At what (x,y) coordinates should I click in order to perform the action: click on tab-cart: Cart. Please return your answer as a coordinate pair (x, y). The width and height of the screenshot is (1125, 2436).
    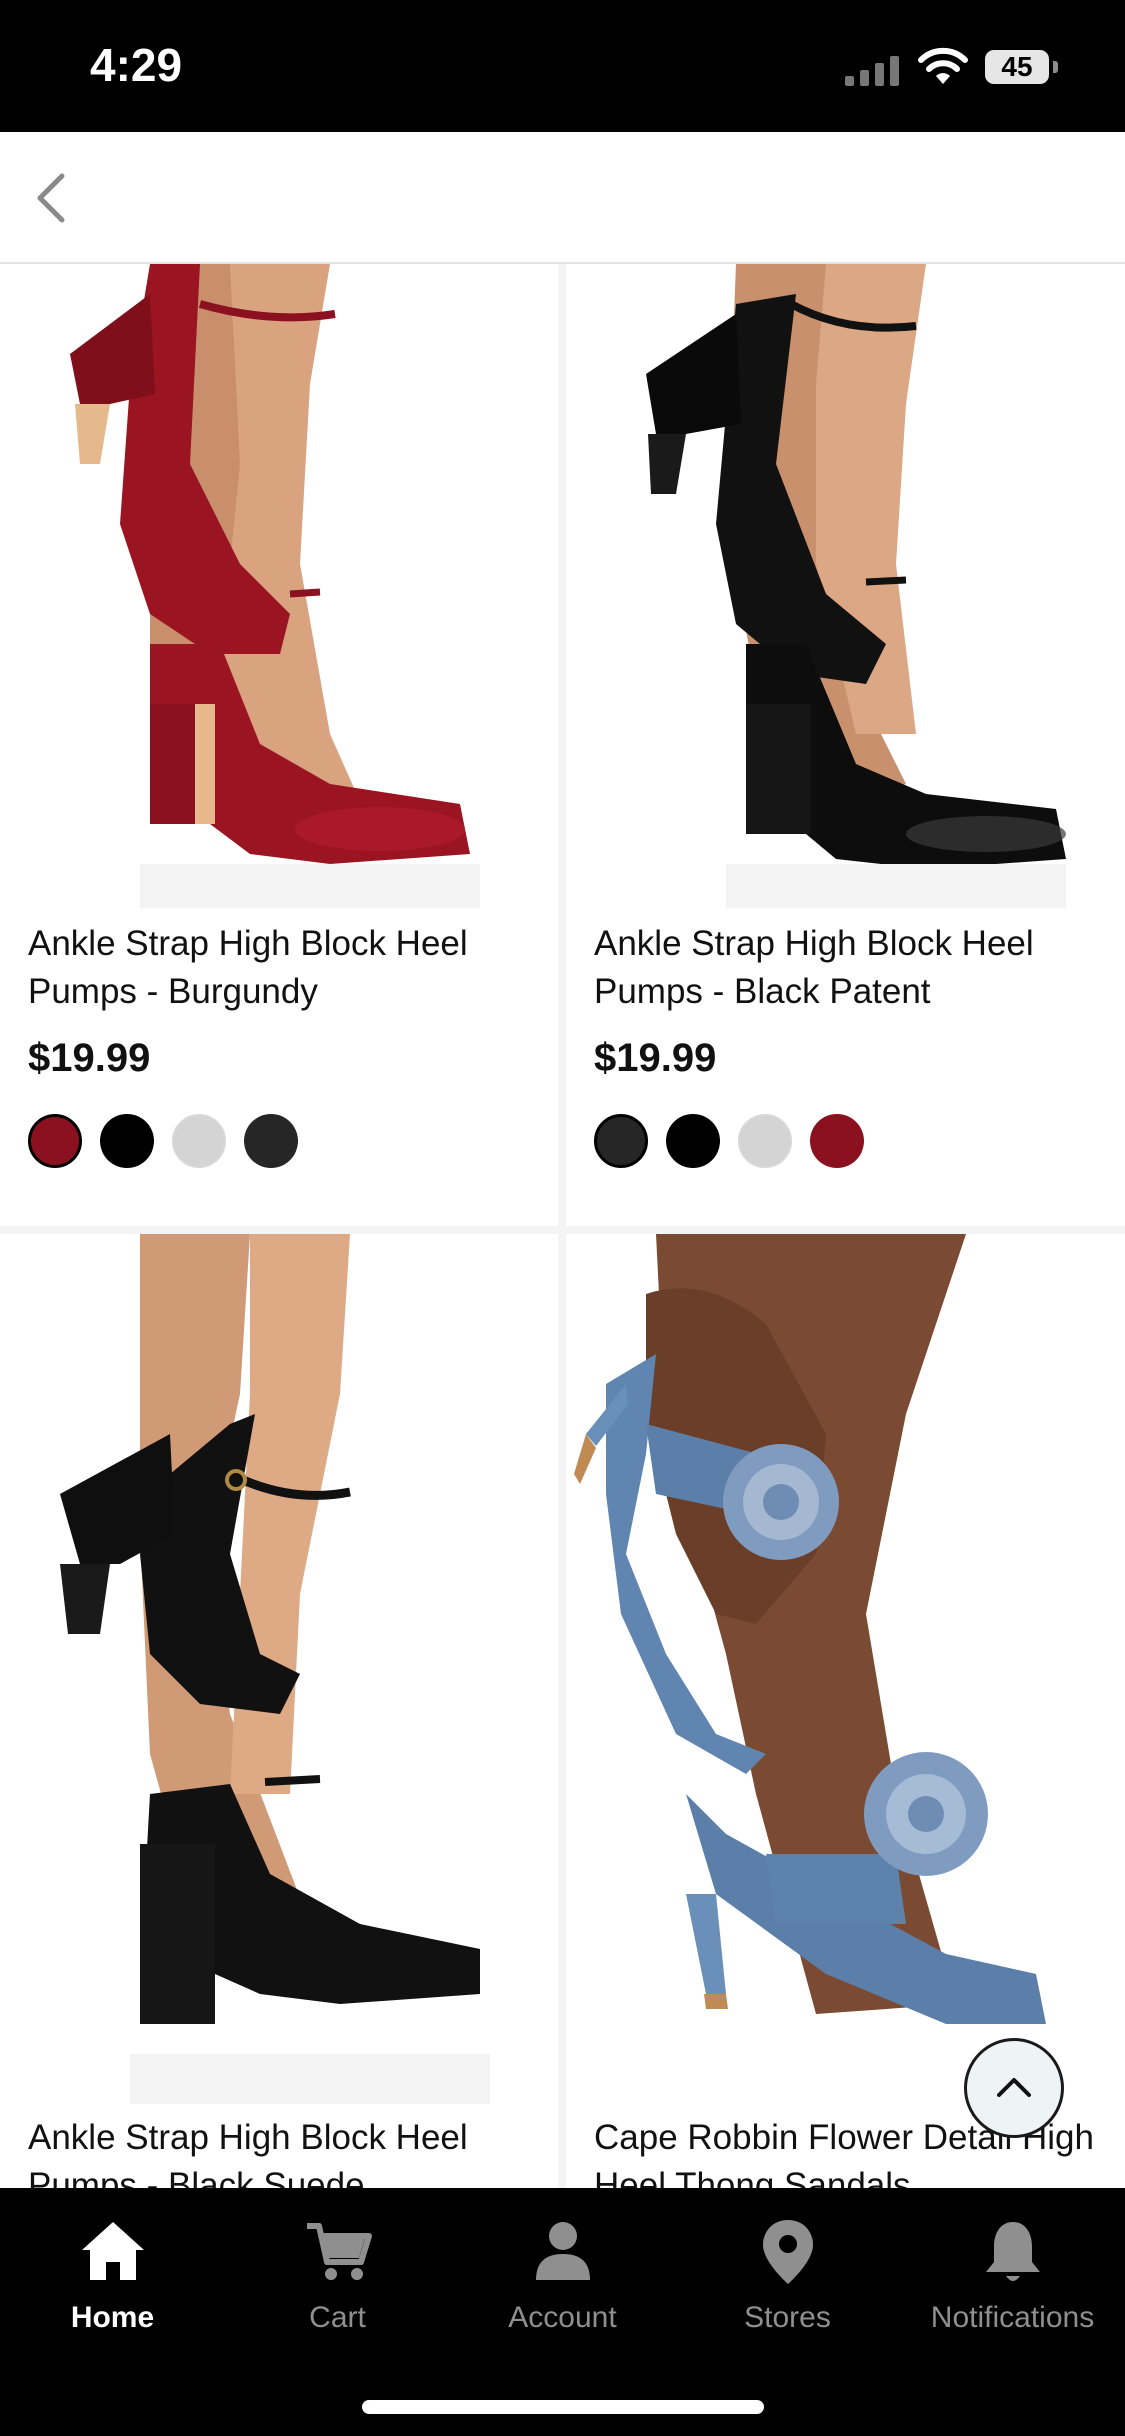
    Looking at the image, I should click on (337, 2276).